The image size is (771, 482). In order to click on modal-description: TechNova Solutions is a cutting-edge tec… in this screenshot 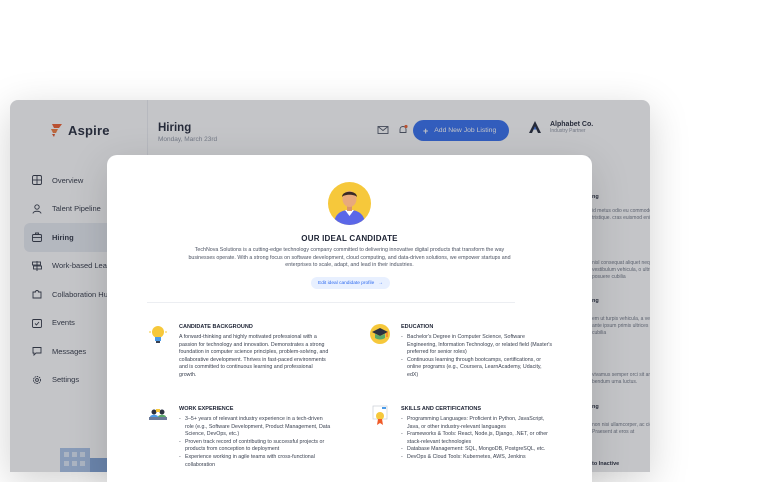, I will do `click(349, 257)`.